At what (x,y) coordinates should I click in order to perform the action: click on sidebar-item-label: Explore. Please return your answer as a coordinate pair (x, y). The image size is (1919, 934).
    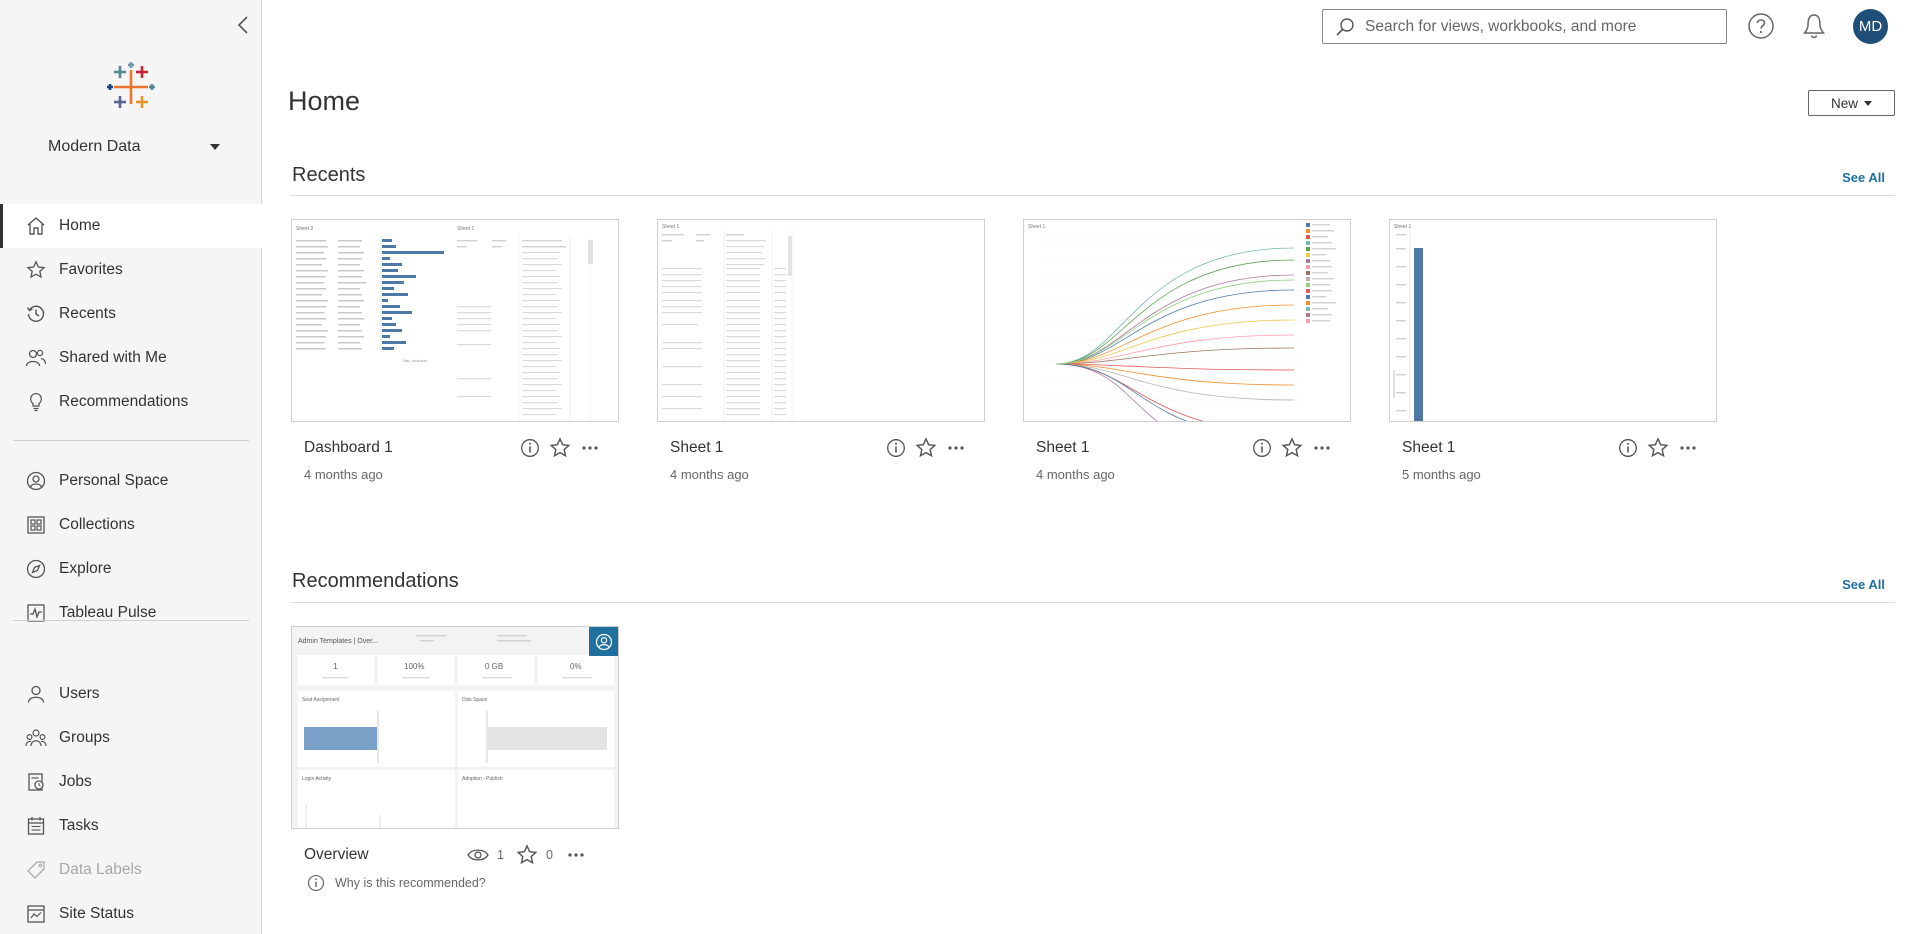
    Looking at the image, I should click on (85, 568).